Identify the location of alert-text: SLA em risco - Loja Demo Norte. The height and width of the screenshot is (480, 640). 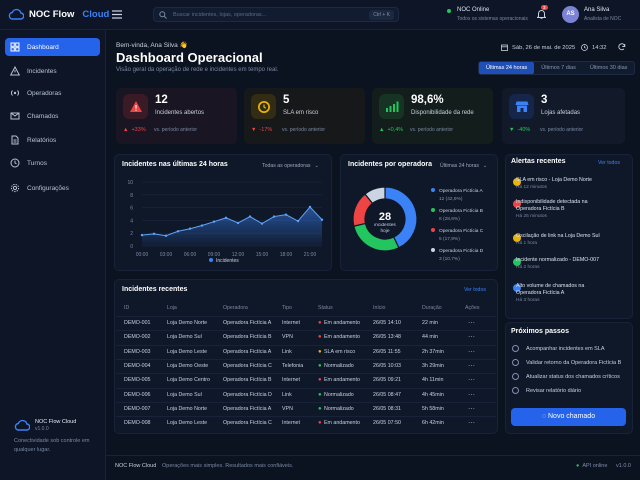
(562, 180).